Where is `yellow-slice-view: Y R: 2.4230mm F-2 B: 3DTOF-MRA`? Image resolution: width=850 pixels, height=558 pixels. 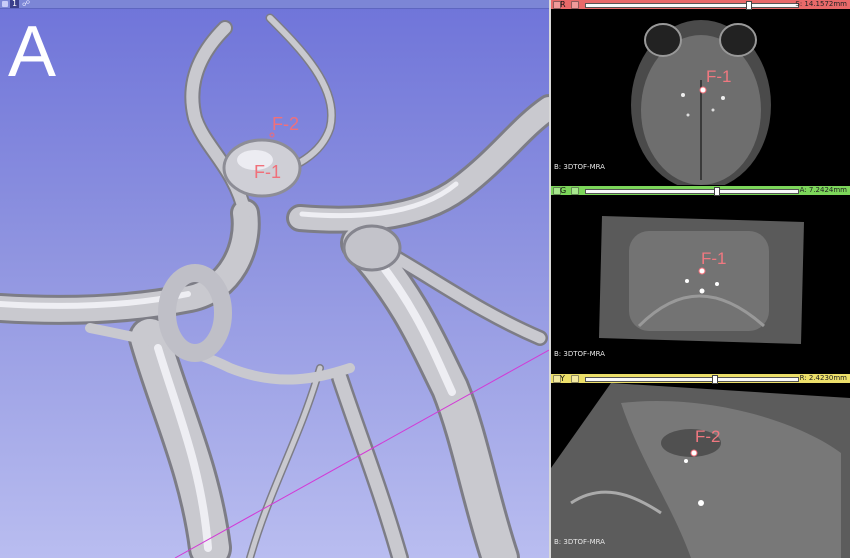
yellow-slice-view: Y R: 2.4230mm F-2 B: 3DTOF-MRA is located at coordinates (700, 466).